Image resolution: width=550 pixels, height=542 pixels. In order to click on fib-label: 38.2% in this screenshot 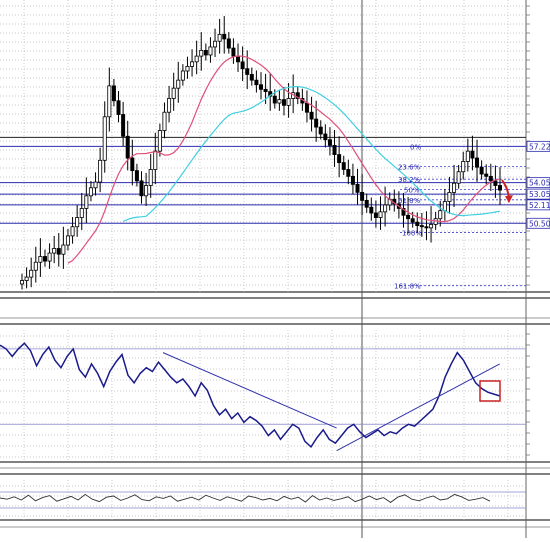, I will do `click(409, 180)`.